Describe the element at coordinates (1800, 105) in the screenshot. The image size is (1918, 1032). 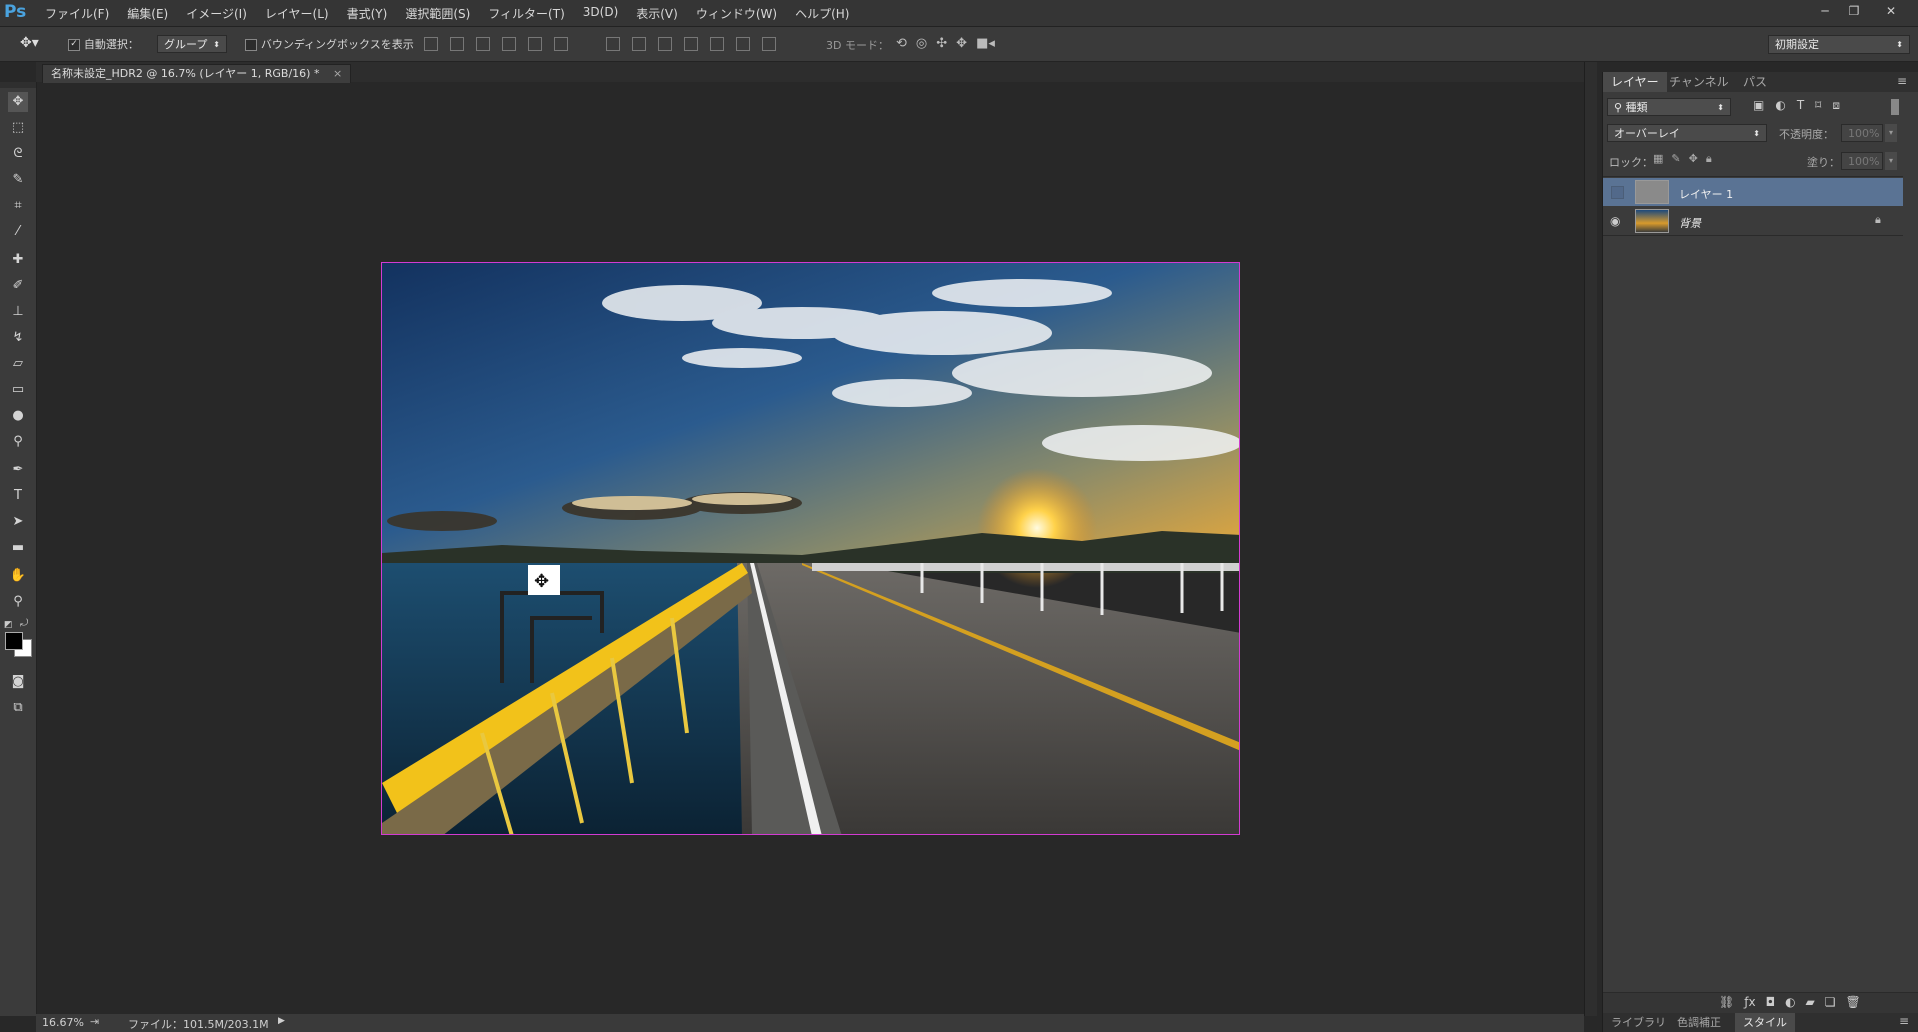
I see `filter-type-icon: T` at that location.